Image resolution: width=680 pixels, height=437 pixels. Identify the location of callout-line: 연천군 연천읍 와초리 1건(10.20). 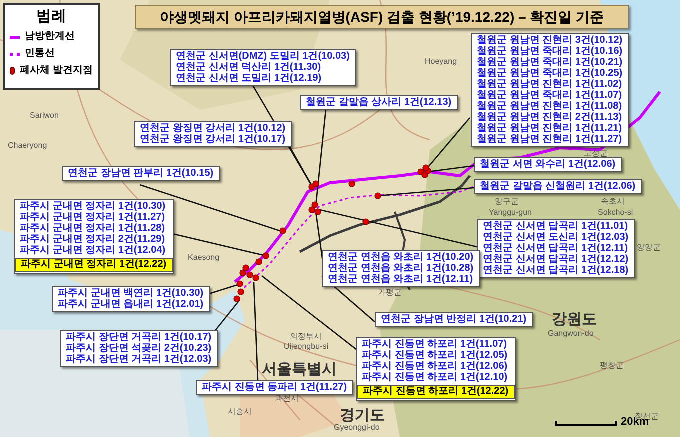
(401, 257).